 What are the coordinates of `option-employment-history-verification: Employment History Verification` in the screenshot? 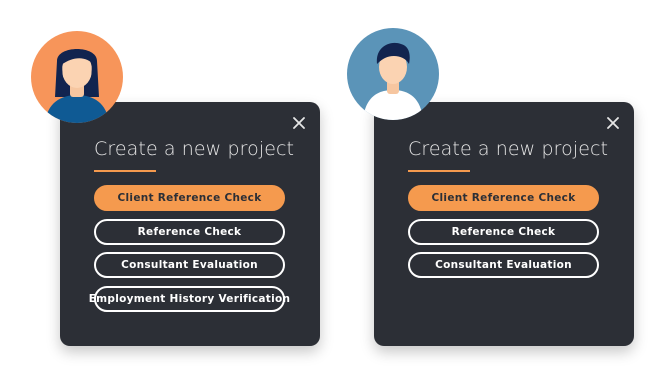 It's located at (189, 298).